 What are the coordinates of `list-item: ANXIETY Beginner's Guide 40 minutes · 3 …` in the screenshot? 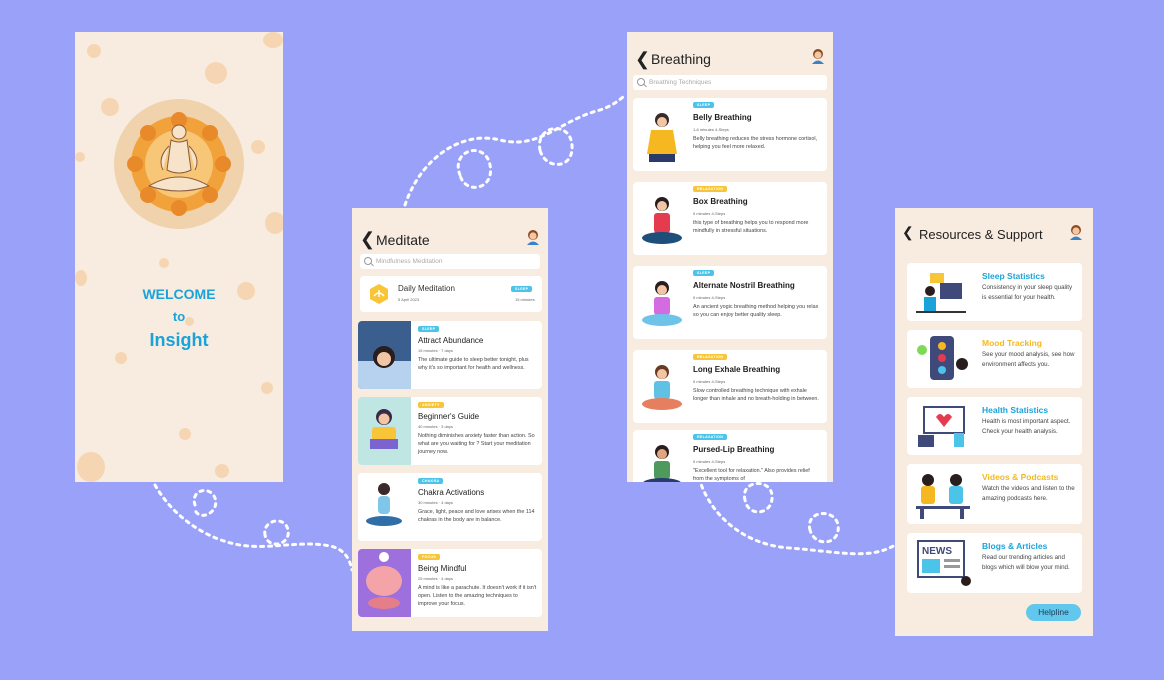 It's located at (450, 431).